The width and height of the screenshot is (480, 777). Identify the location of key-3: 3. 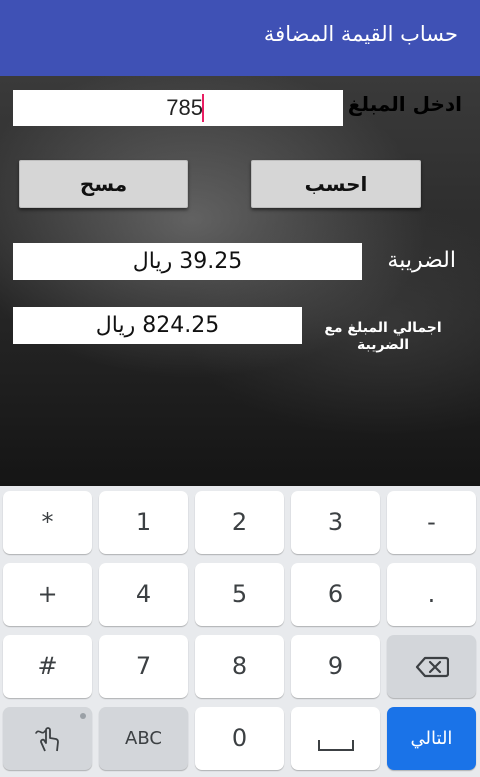
(335, 522).